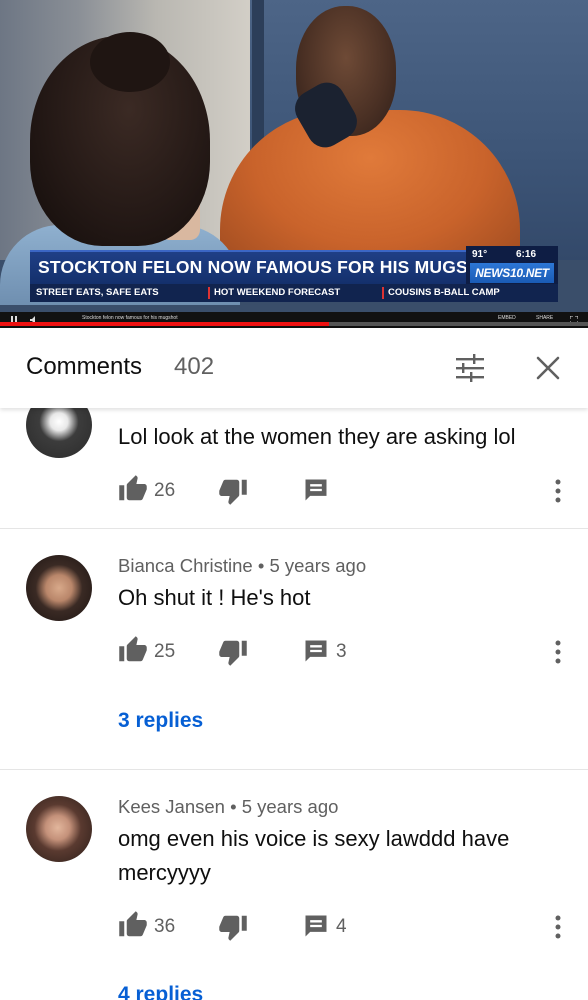  What do you see at coordinates (130, 62) in the screenshot?
I see `video-woman-bun` at bounding box center [130, 62].